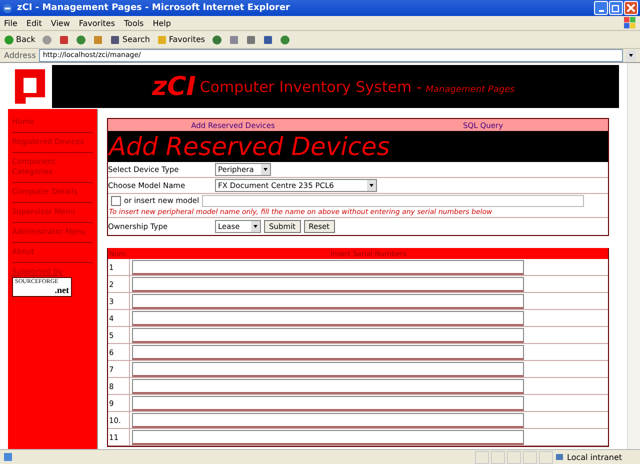 The height and width of the screenshot is (464, 640). Describe the element at coordinates (134, 23) in the screenshot. I see `menu-item: Tools` at that location.